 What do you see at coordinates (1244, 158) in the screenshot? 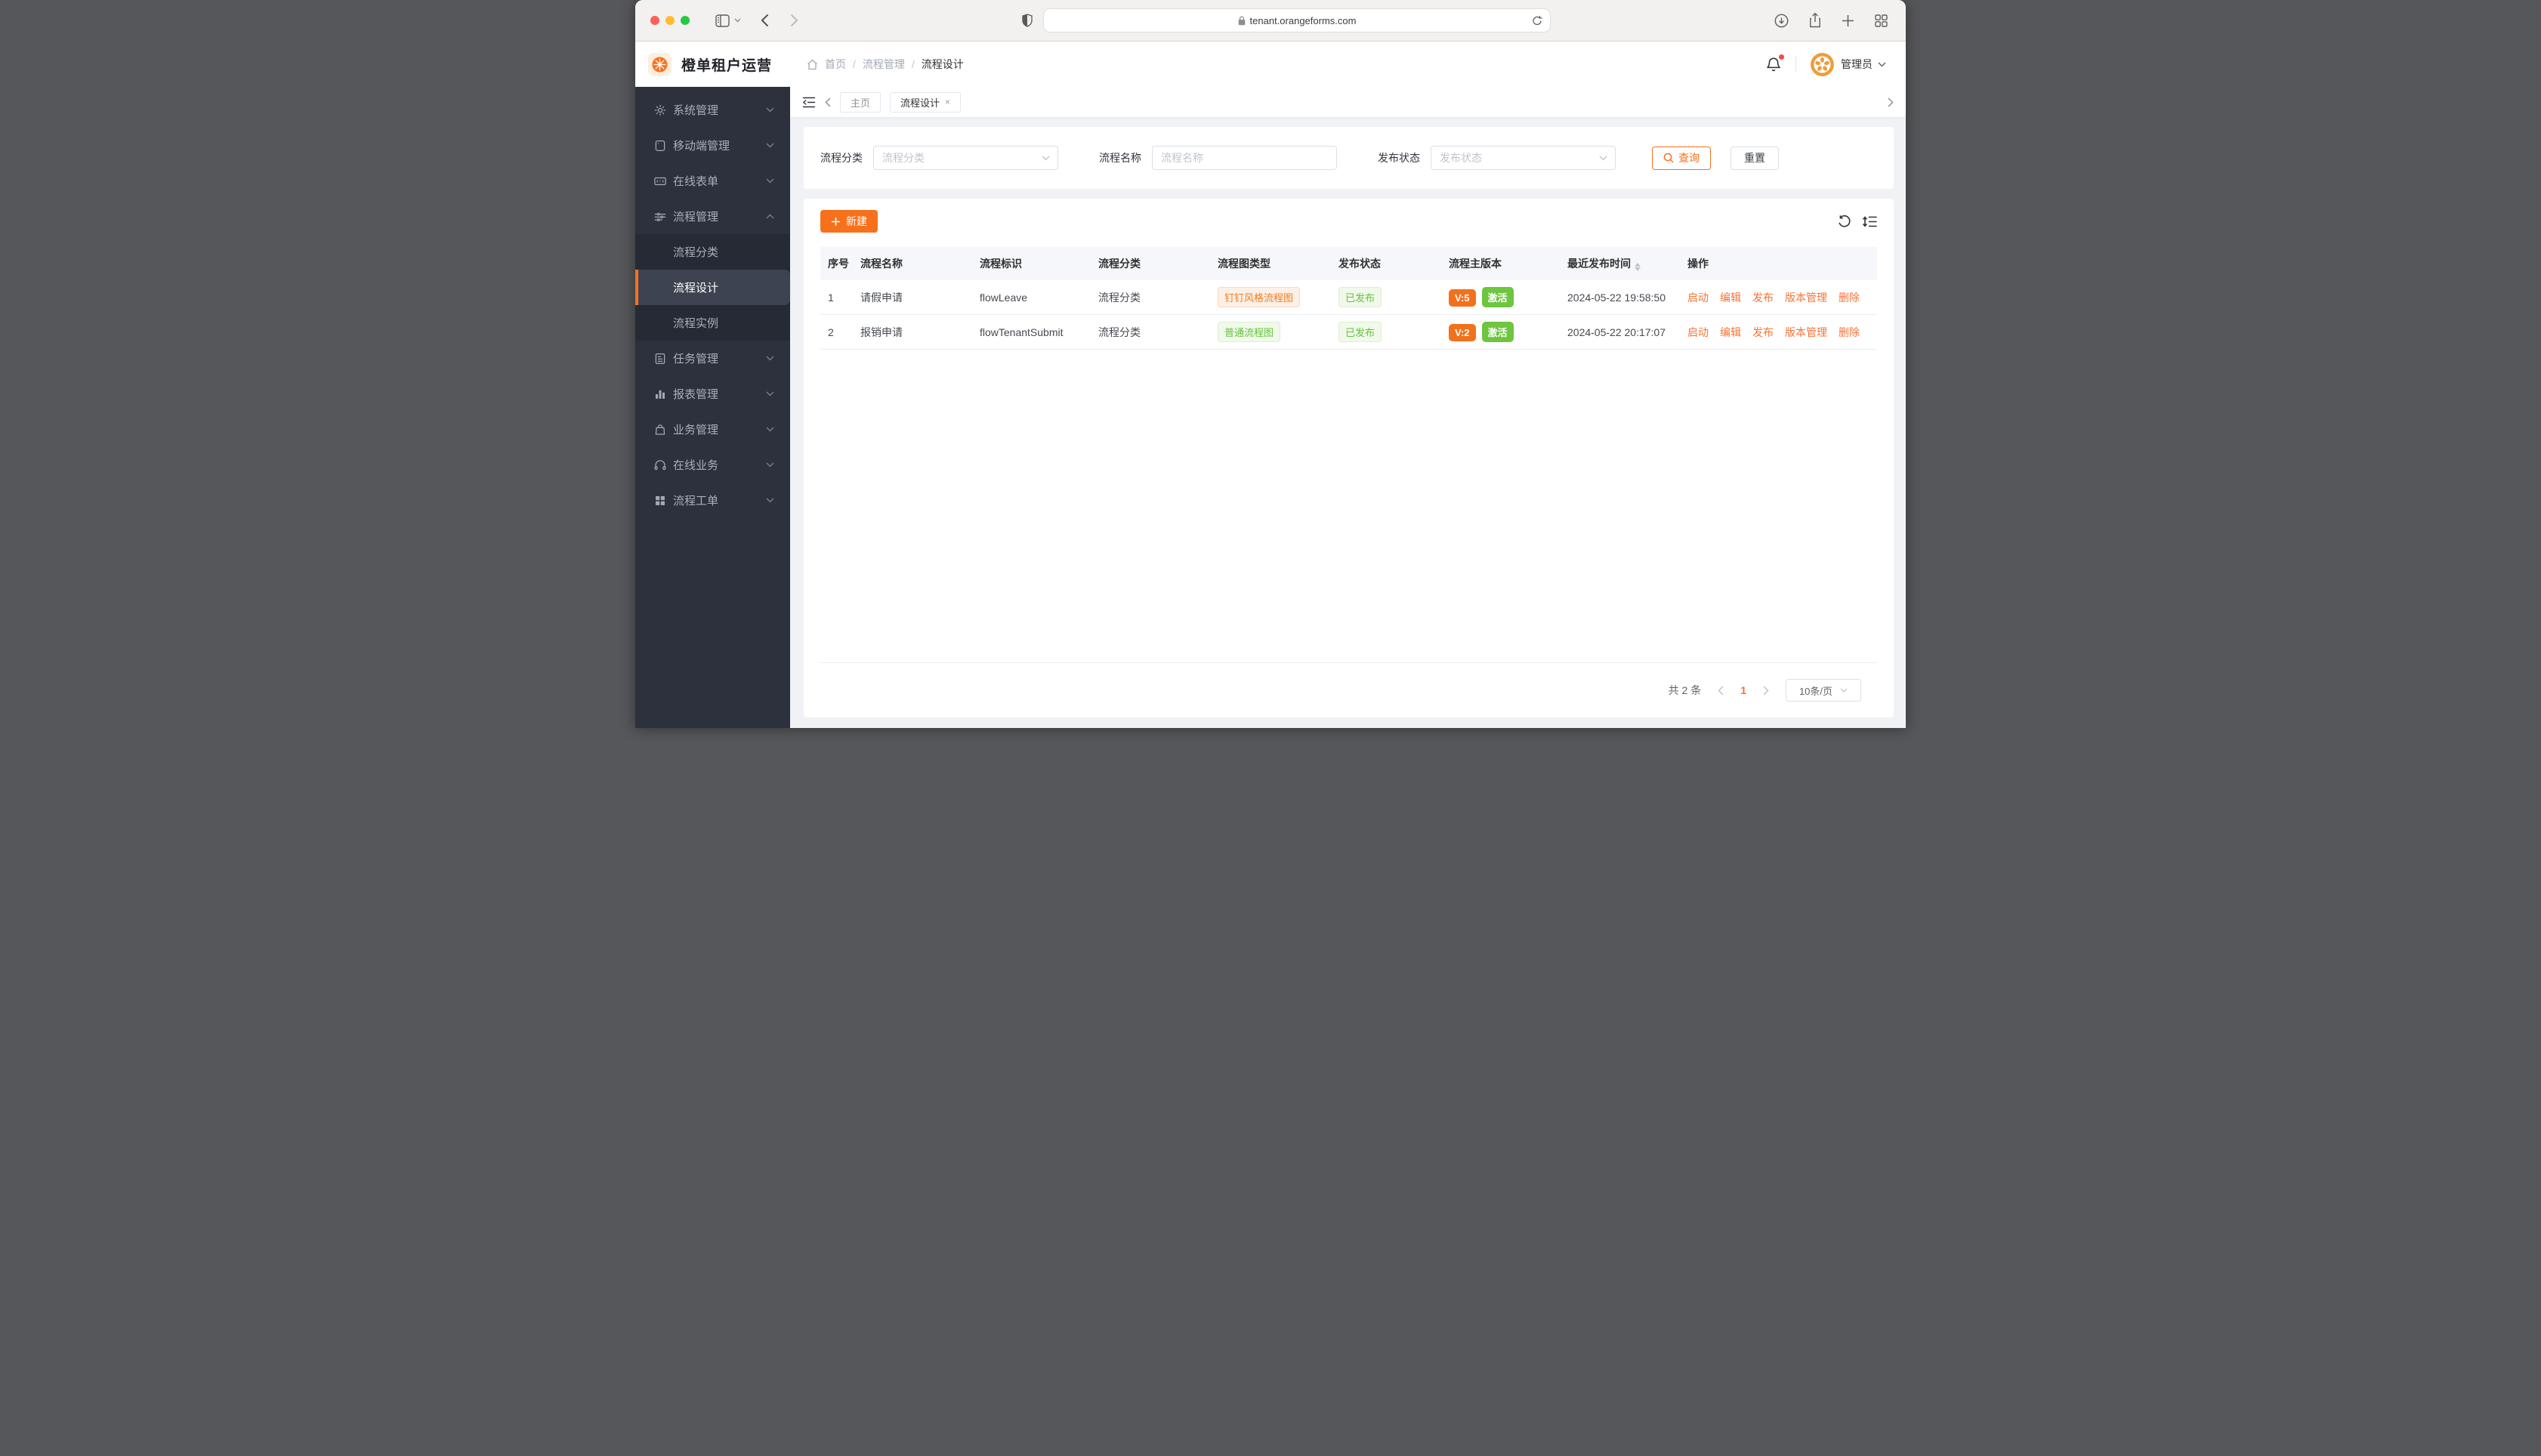
I see `filter-name-input` at bounding box center [1244, 158].